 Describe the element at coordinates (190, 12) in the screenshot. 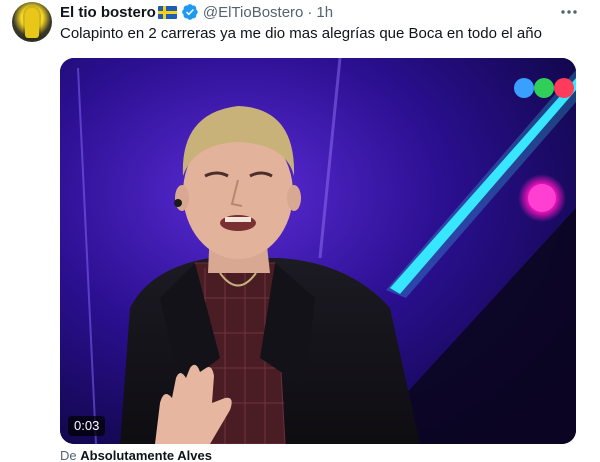

I see `verified-badge-icon` at that location.